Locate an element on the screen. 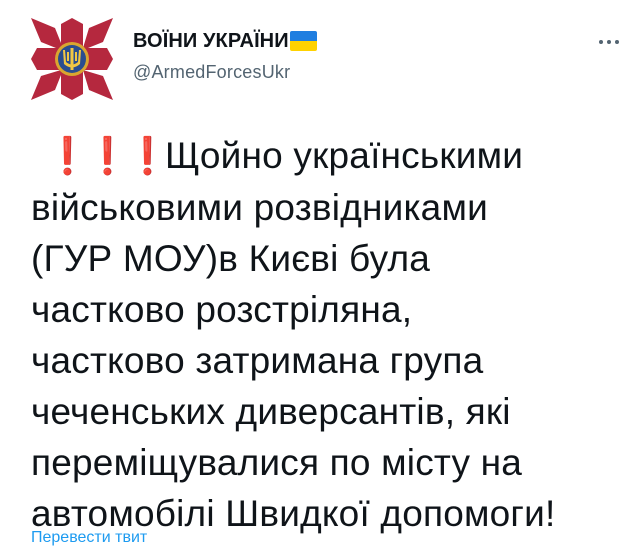 Image resolution: width=643 pixels, height=550 pixels. exclamation-emoji-group: ❗❗❗ is located at coordinates (108, 156).